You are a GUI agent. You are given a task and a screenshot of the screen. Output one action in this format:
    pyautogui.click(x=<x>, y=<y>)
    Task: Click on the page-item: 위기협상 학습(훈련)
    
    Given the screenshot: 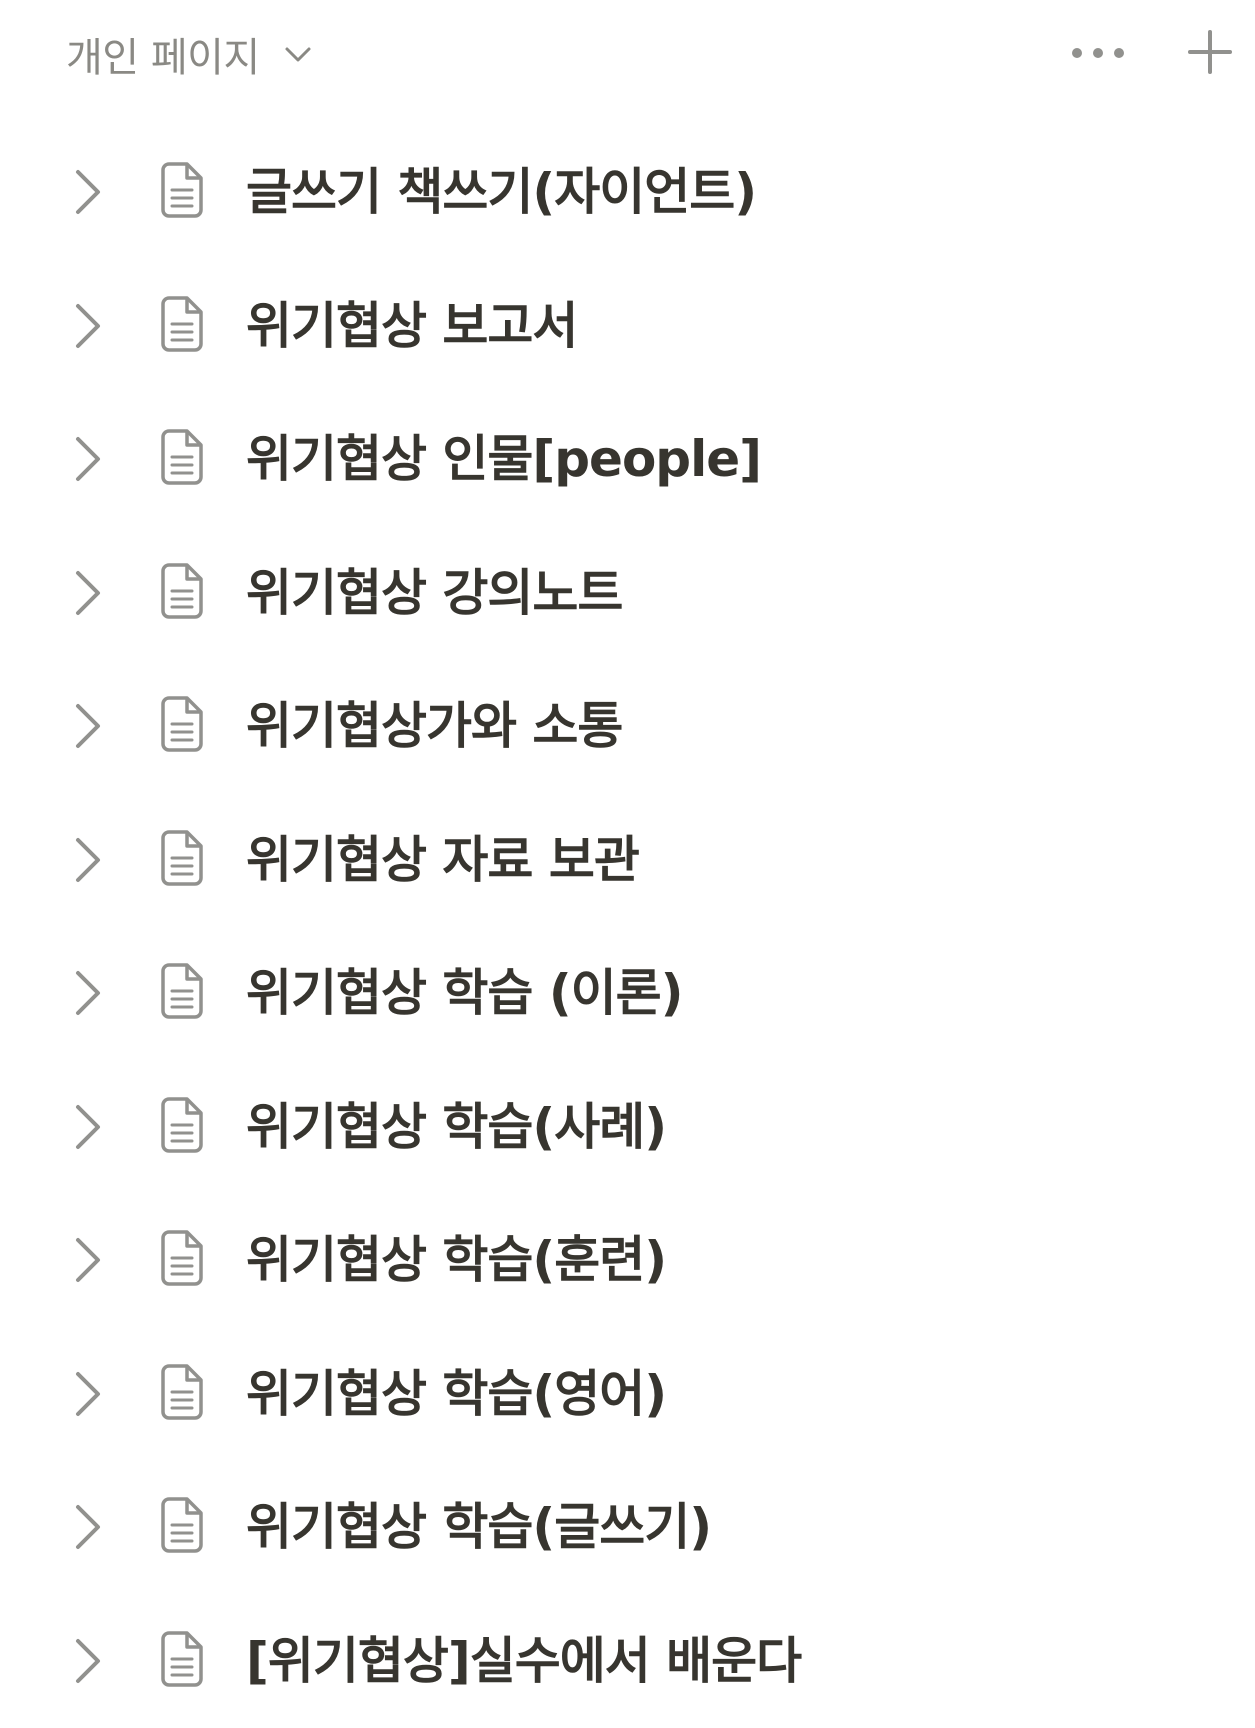 What is the action you would take?
    pyautogui.click(x=627, y=1261)
    